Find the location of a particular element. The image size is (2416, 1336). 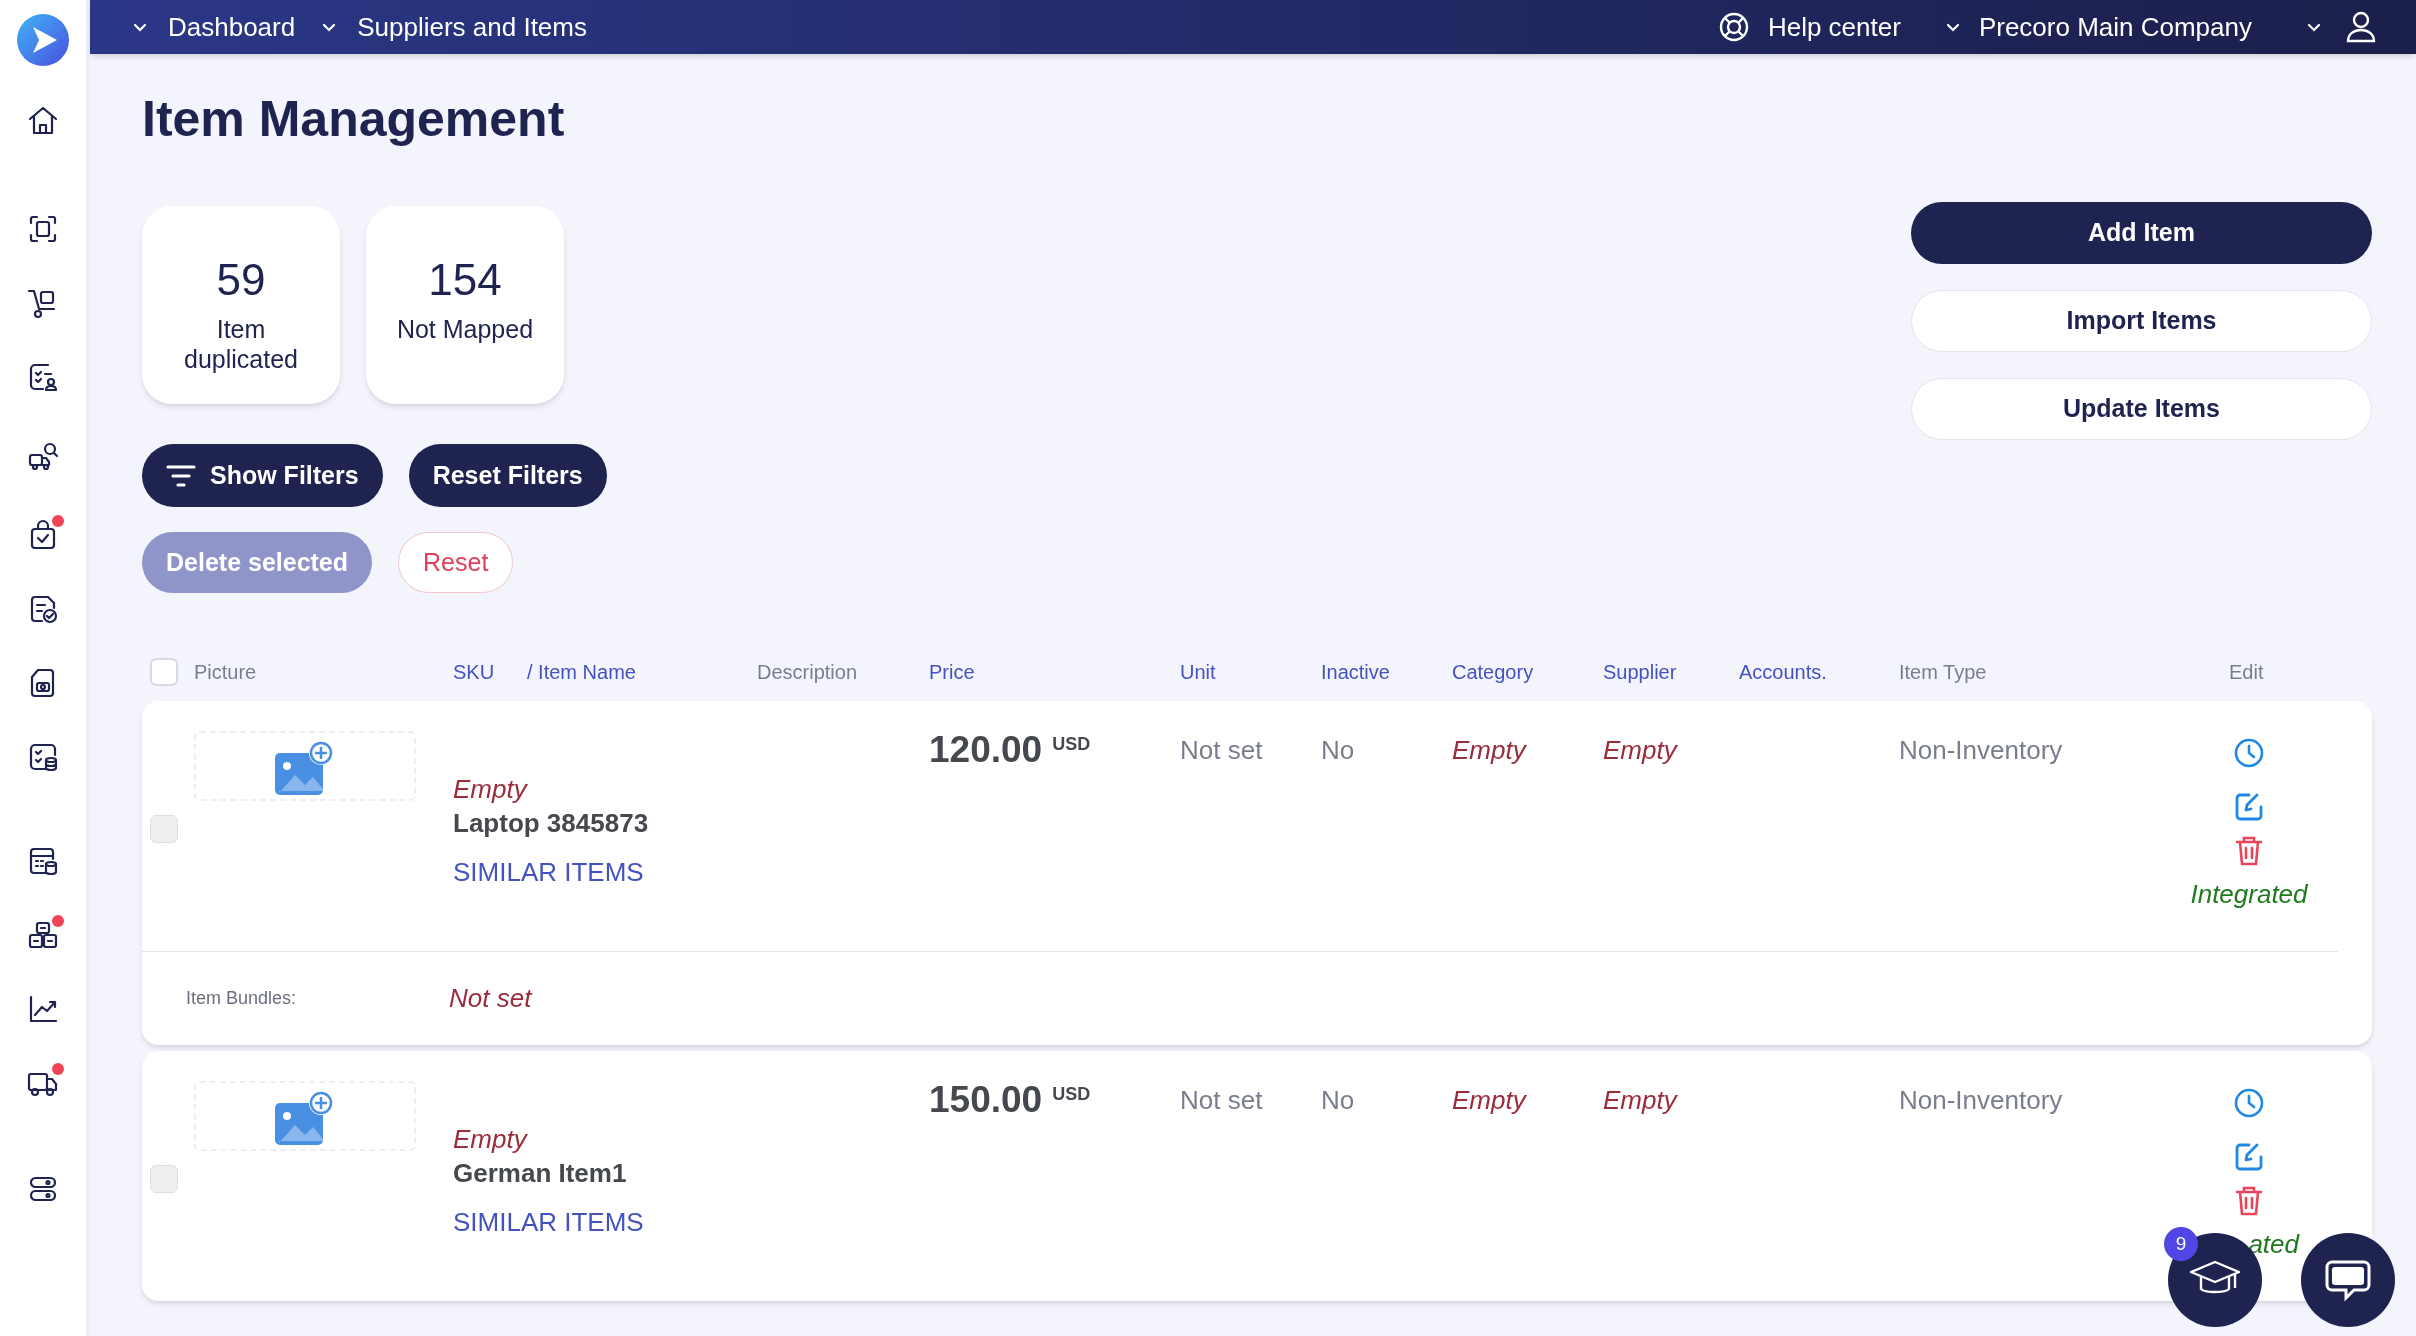

column-header: Unit is located at coordinates (1250, 672).